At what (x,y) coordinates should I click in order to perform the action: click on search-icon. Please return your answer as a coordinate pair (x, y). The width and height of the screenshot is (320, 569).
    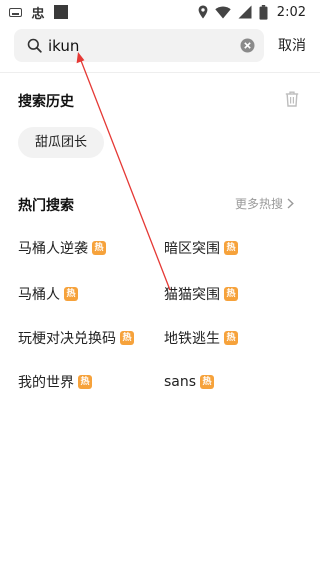
    Looking at the image, I should click on (34, 45).